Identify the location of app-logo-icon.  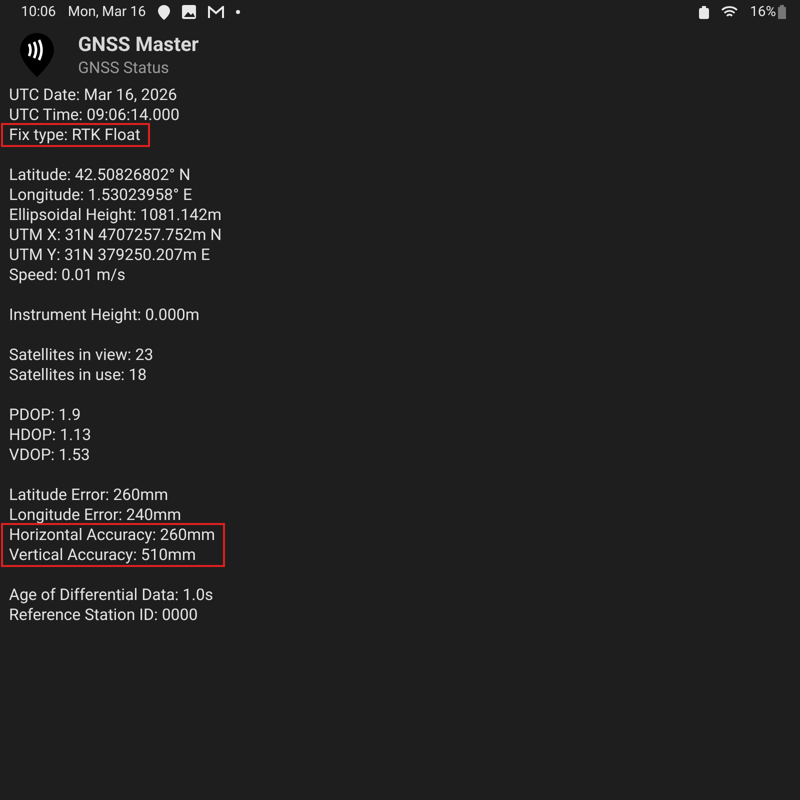
(37, 54).